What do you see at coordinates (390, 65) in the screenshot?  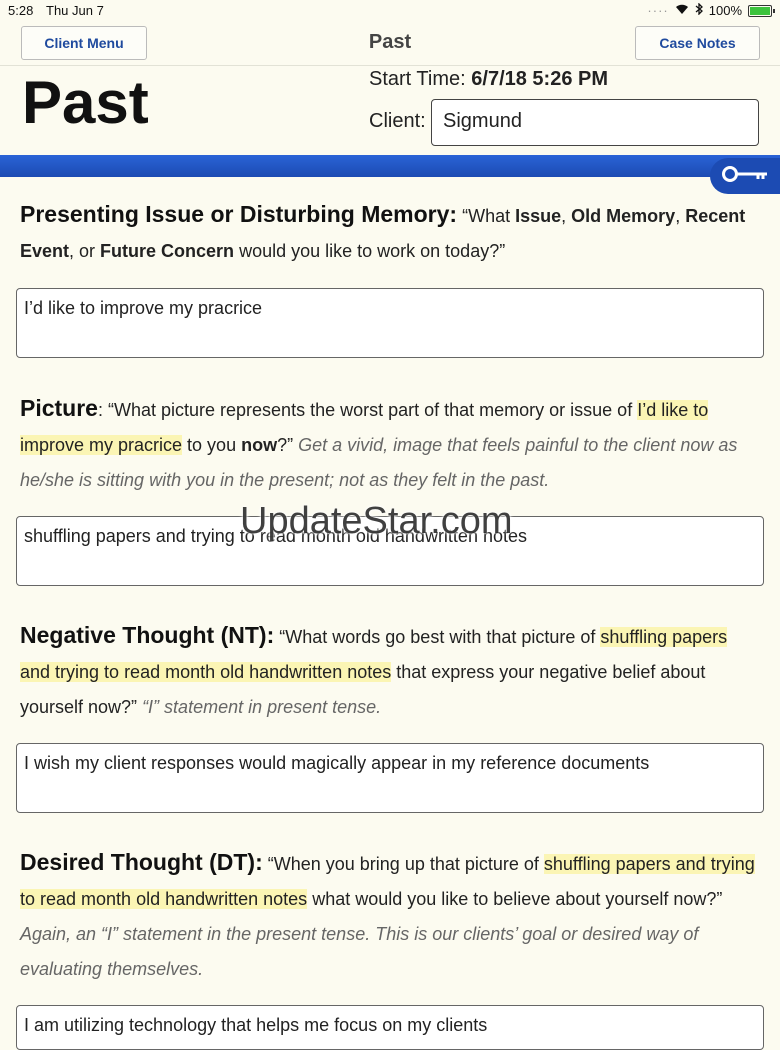 I see `header-divider` at bounding box center [390, 65].